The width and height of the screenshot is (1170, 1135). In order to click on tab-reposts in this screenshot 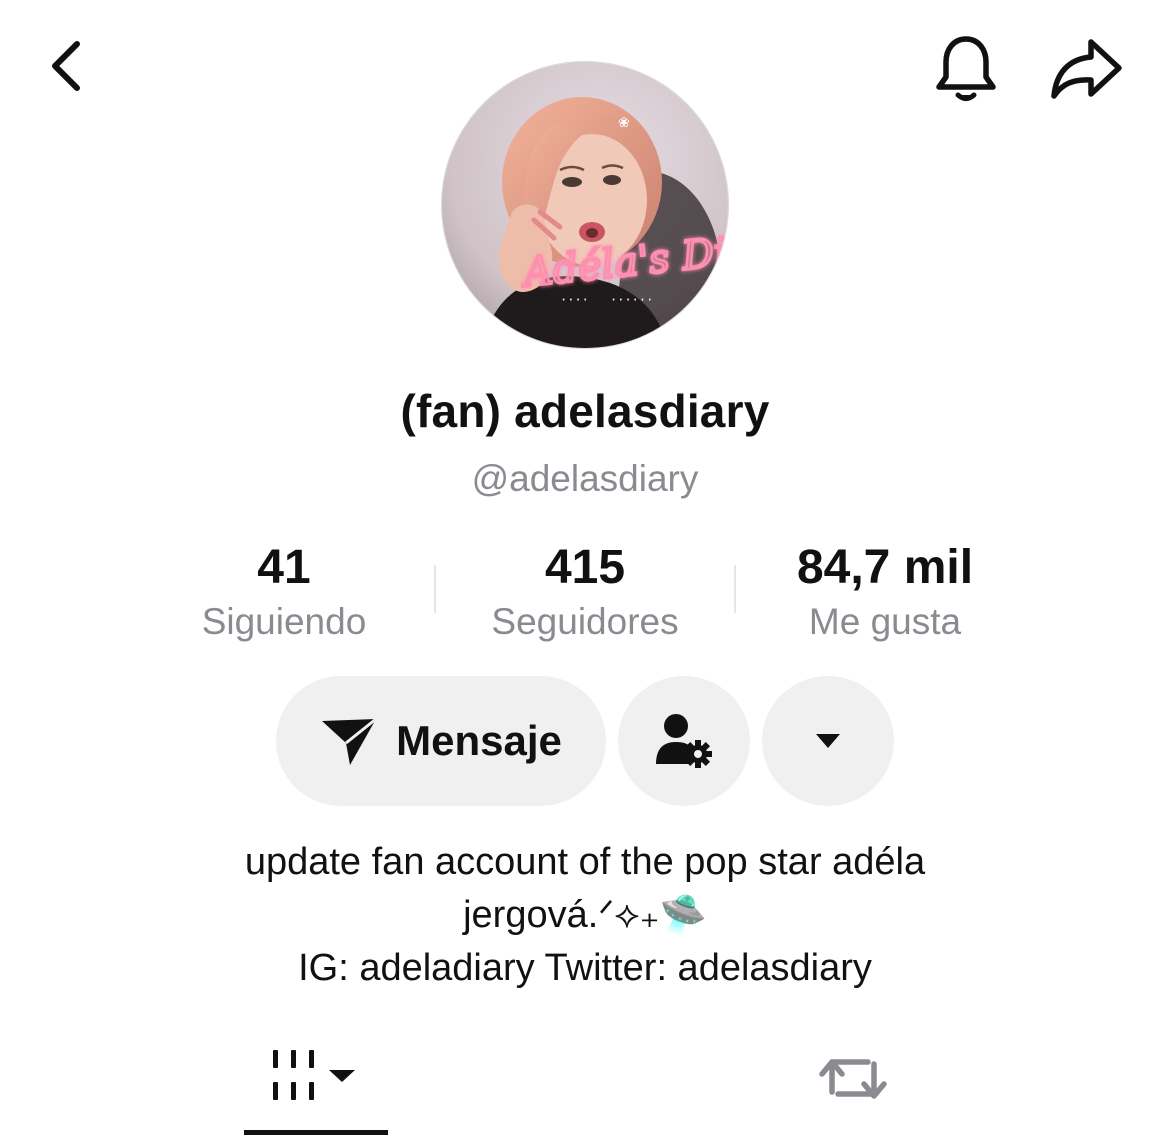, I will do `click(853, 1080)`.